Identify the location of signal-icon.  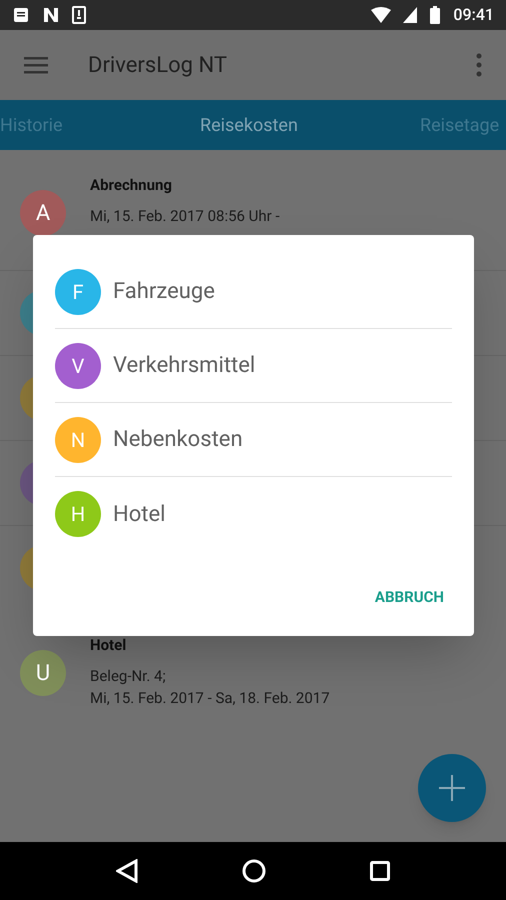
(410, 15).